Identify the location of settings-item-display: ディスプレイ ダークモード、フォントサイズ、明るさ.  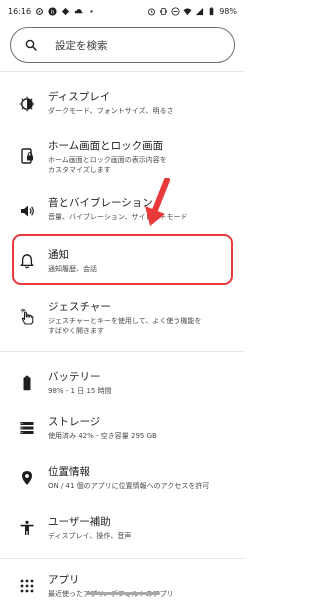
(122, 106).